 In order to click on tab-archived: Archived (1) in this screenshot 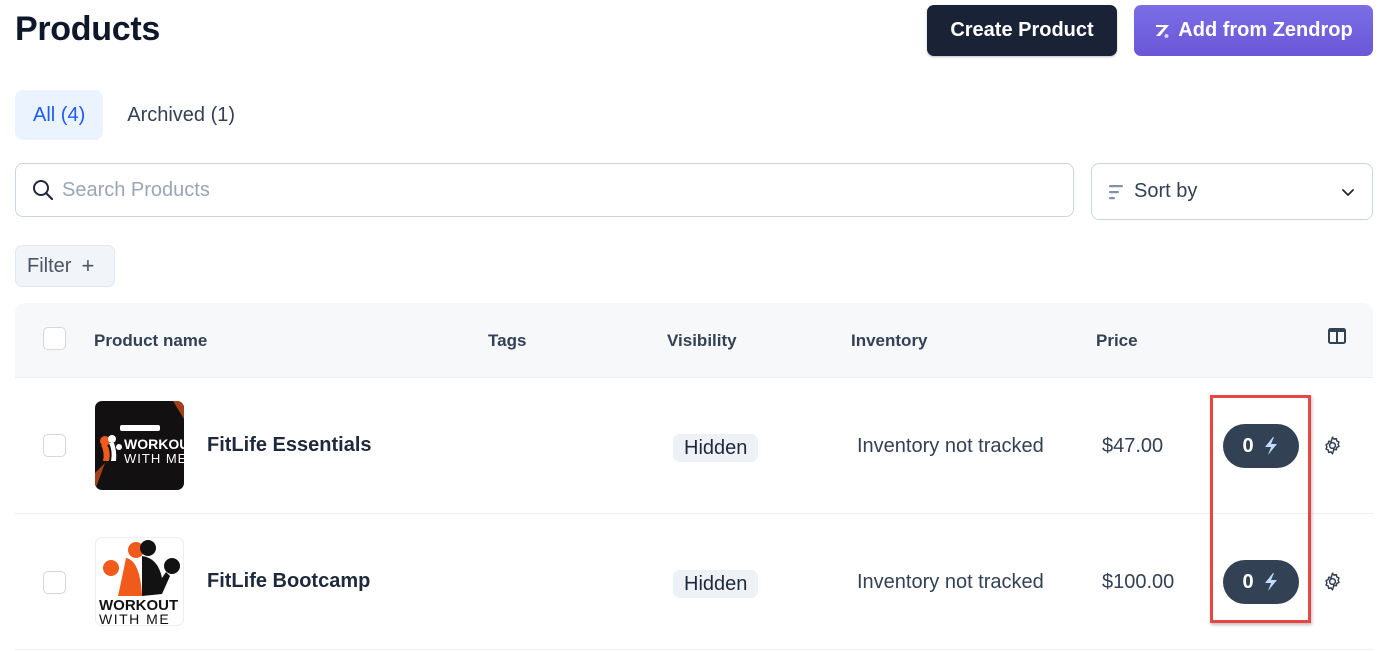, I will do `click(181, 115)`.